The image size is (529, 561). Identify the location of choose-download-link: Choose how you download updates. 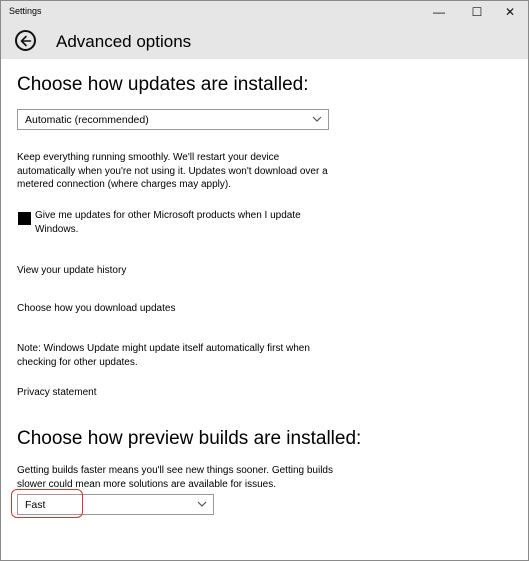
(96, 309).